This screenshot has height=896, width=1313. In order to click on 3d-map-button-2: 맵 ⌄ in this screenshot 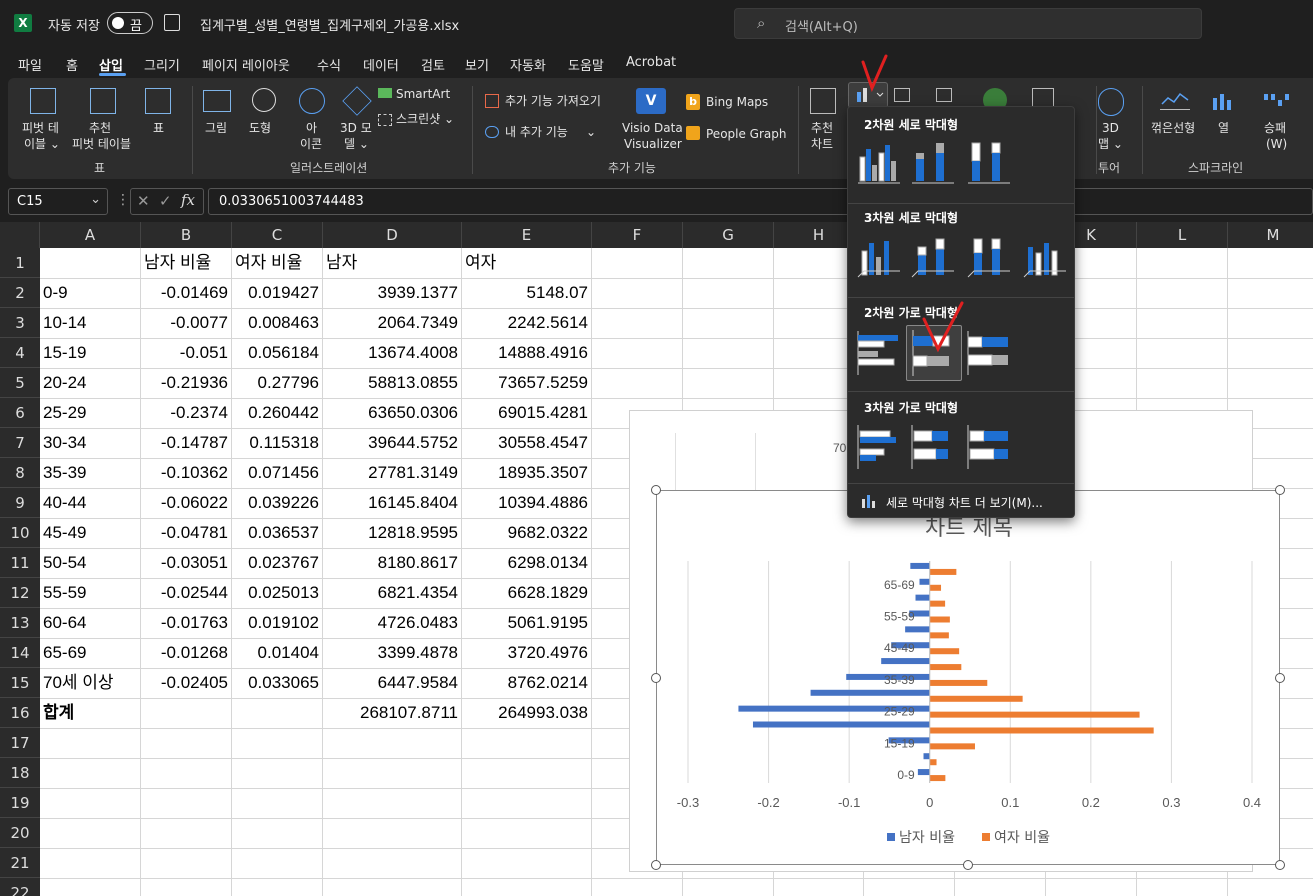, I will do `click(1110, 144)`.